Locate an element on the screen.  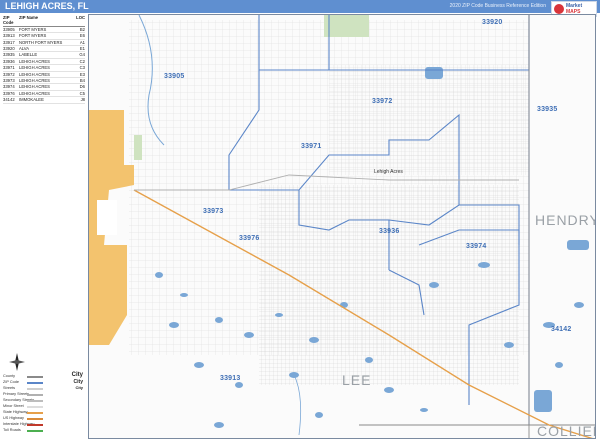
edition-label: 2020 ZIP Code Business Reference Edition is located at coordinates (497, 6).